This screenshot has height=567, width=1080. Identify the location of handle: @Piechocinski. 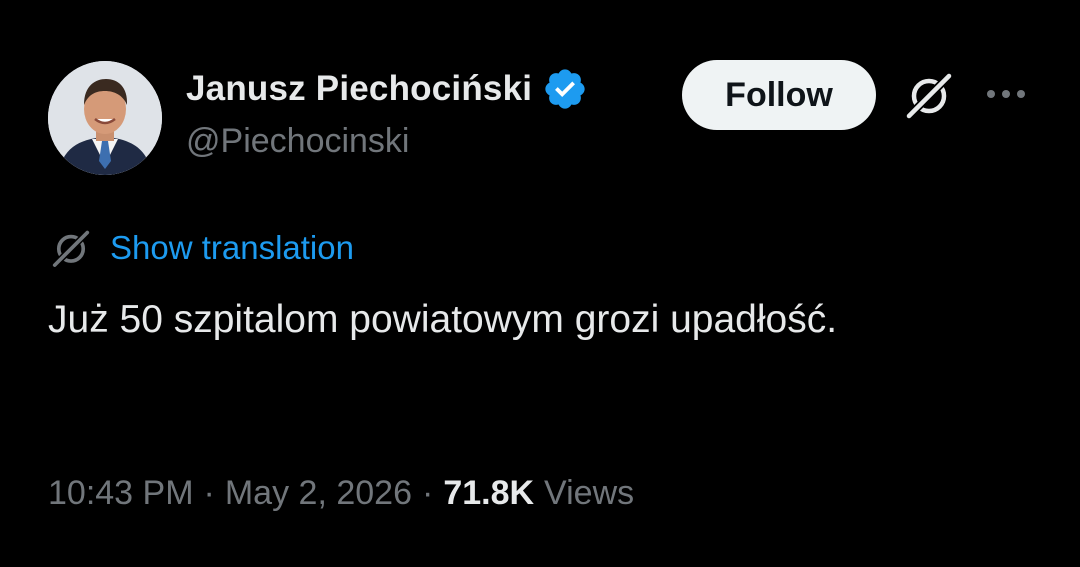
(387, 141).